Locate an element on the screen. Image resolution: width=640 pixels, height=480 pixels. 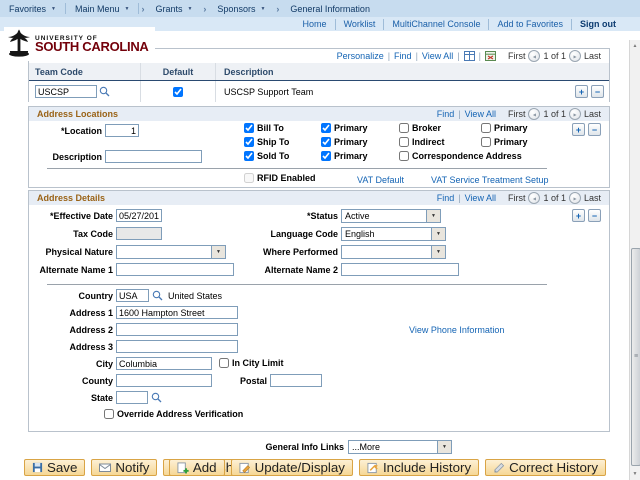
rfid-enabled-checkbox is located at coordinates (249, 178).